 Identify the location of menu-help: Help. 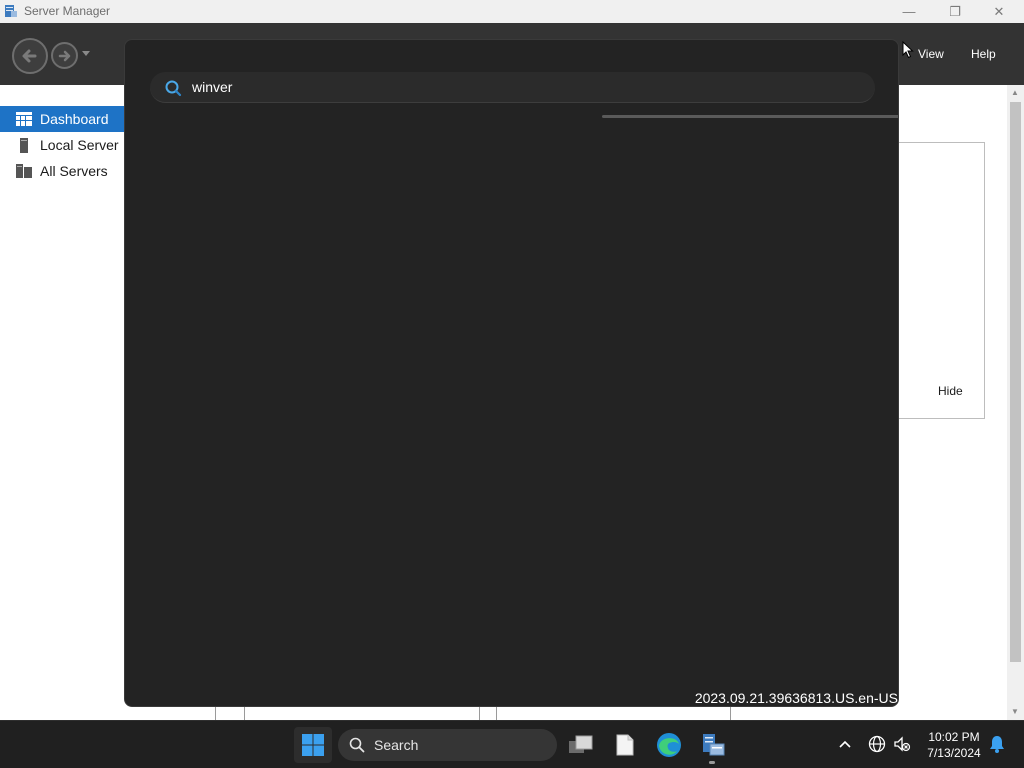
(983, 54).